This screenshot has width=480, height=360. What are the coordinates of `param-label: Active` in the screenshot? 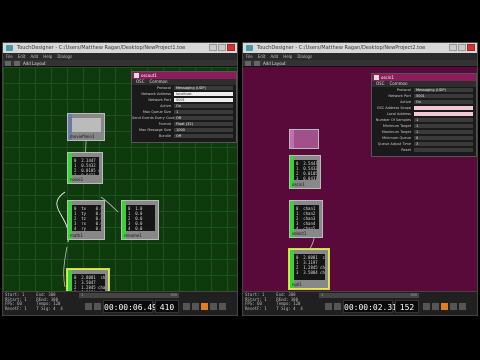 It's located at (165, 106).